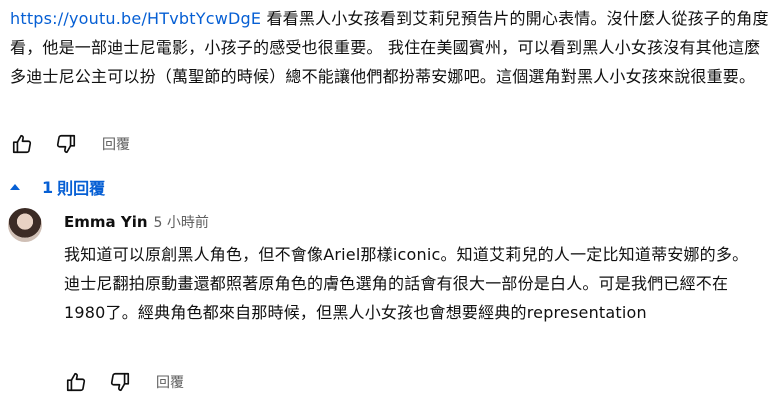 The height and width of the screenshot is (400, 773). I want to click on reply-author: Emma Yin, so click(106, 222).